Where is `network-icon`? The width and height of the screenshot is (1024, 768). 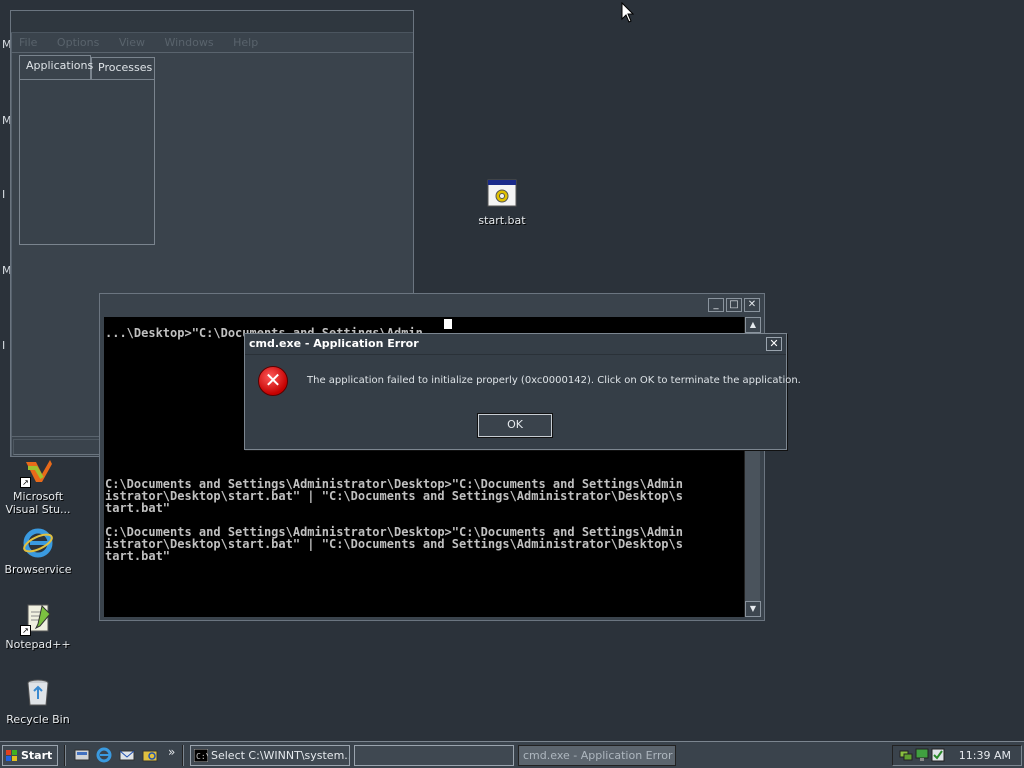 network-icon is located at coordinates (906, 755).